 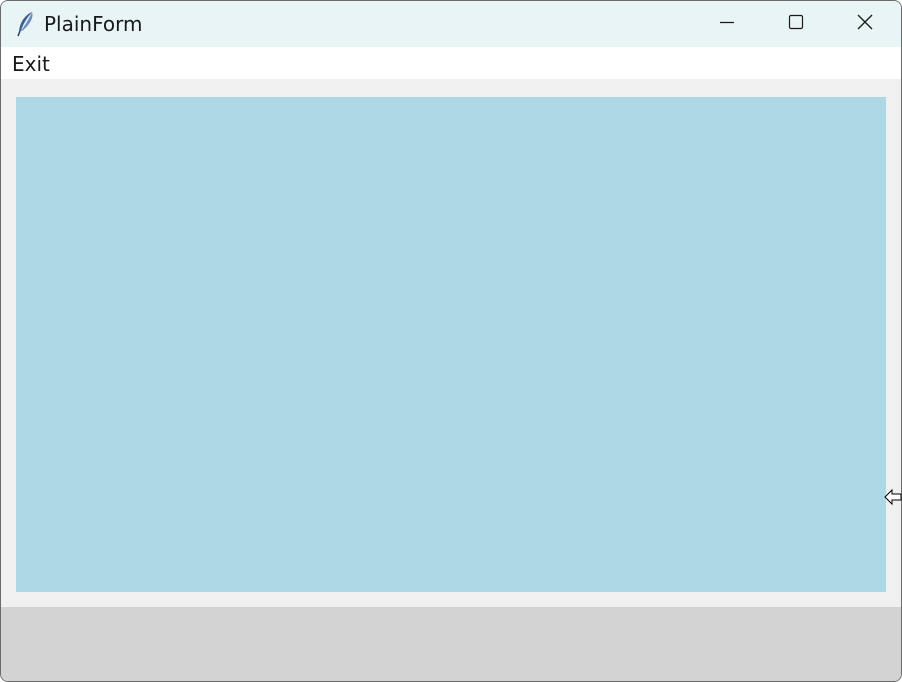 I want to click on maximize-button, so click(x=796, y=24).